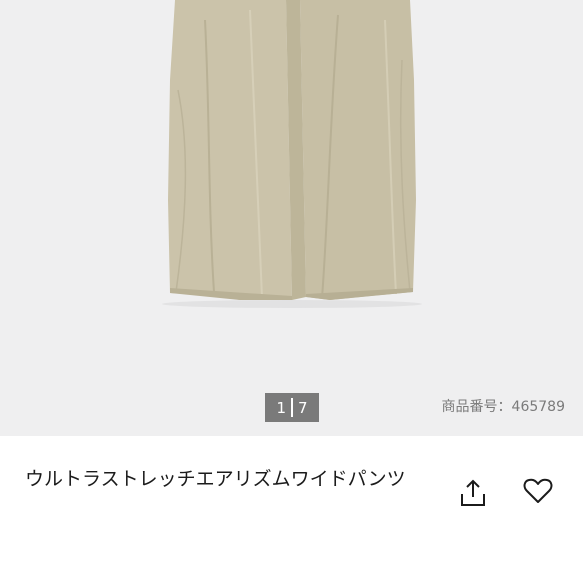  I want to click on share-button, so click(473, 493).